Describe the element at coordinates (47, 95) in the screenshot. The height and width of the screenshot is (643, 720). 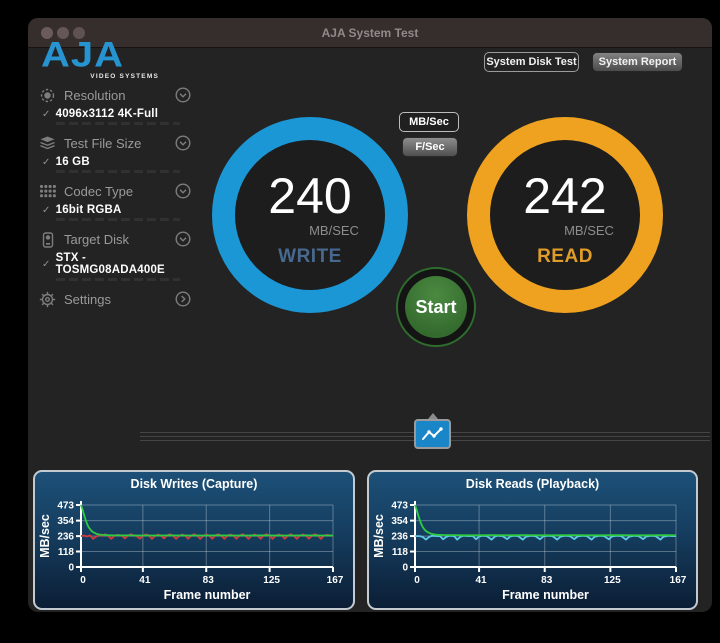
I see `chip-icon` at that location.